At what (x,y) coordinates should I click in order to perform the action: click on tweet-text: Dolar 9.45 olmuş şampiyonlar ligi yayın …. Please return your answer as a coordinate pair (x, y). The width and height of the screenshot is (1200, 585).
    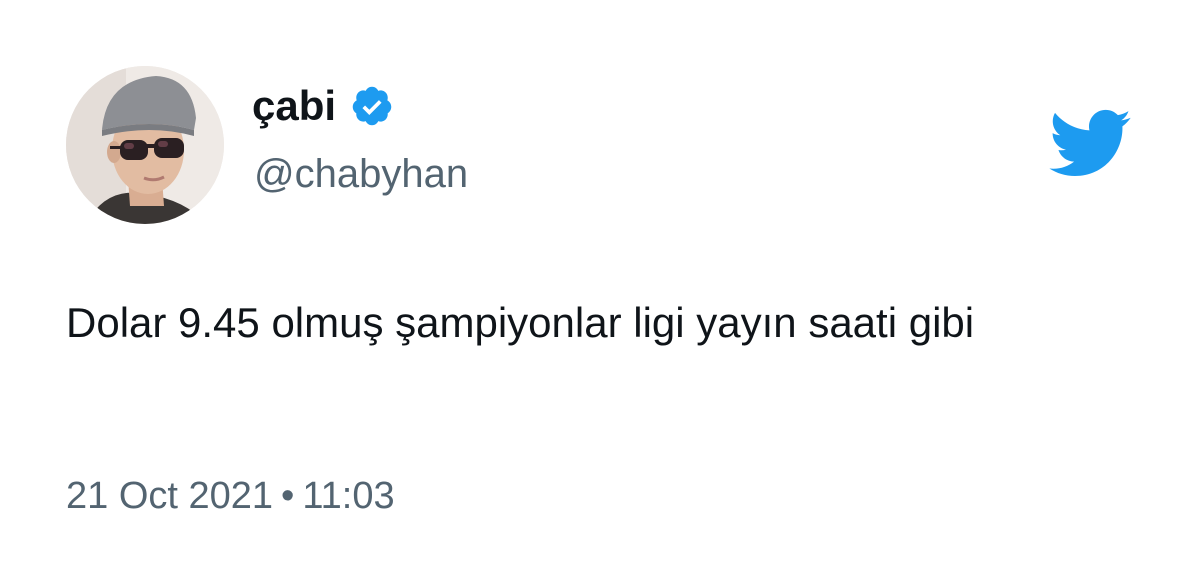
    Looking at the image, I should click on (520, 322).